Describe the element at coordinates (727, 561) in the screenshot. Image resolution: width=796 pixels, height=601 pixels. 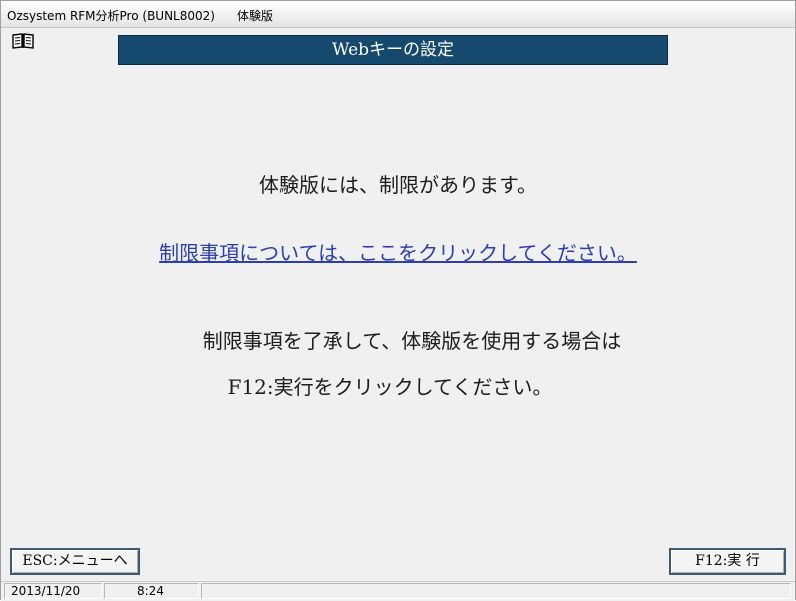
I see `f12-execute-button: F12:実 行` at that location.